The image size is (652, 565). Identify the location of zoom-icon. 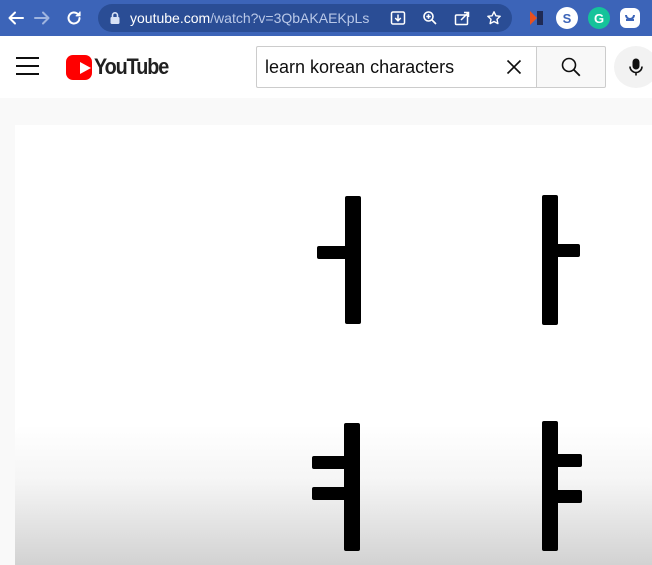
(430, 18).